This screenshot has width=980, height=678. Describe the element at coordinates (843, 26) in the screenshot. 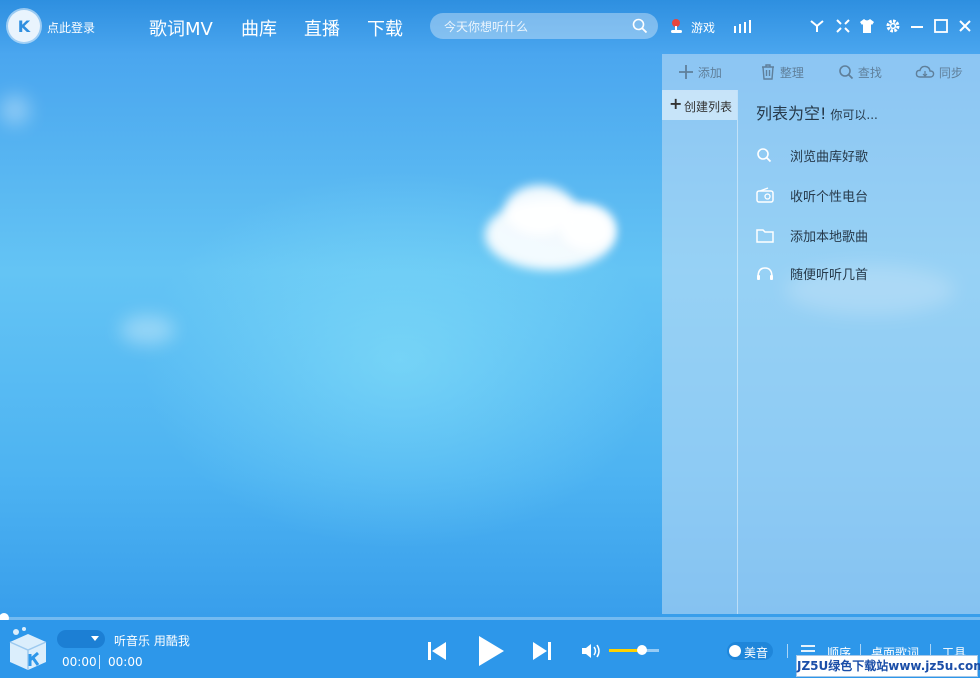

I see `compact-mode-icon` at that location.